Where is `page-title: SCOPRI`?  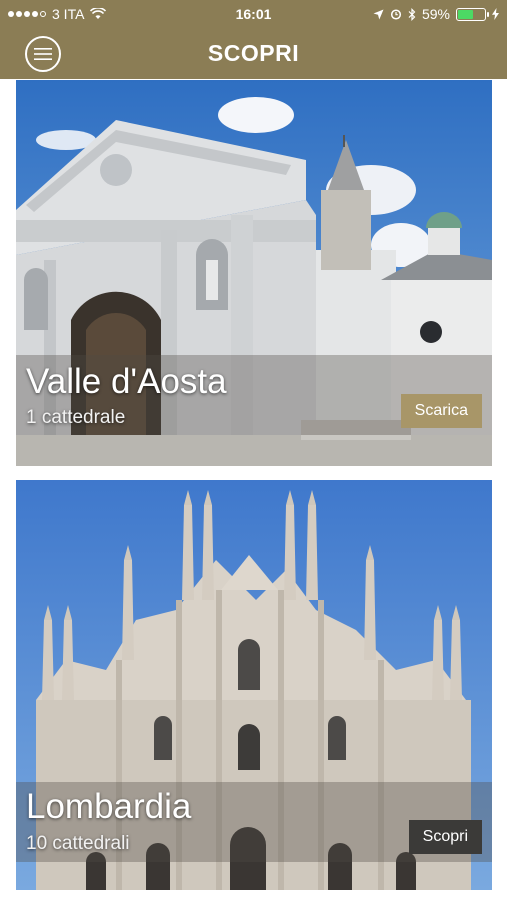 page-title: SCOPRI is located at coordinates (253, 53).